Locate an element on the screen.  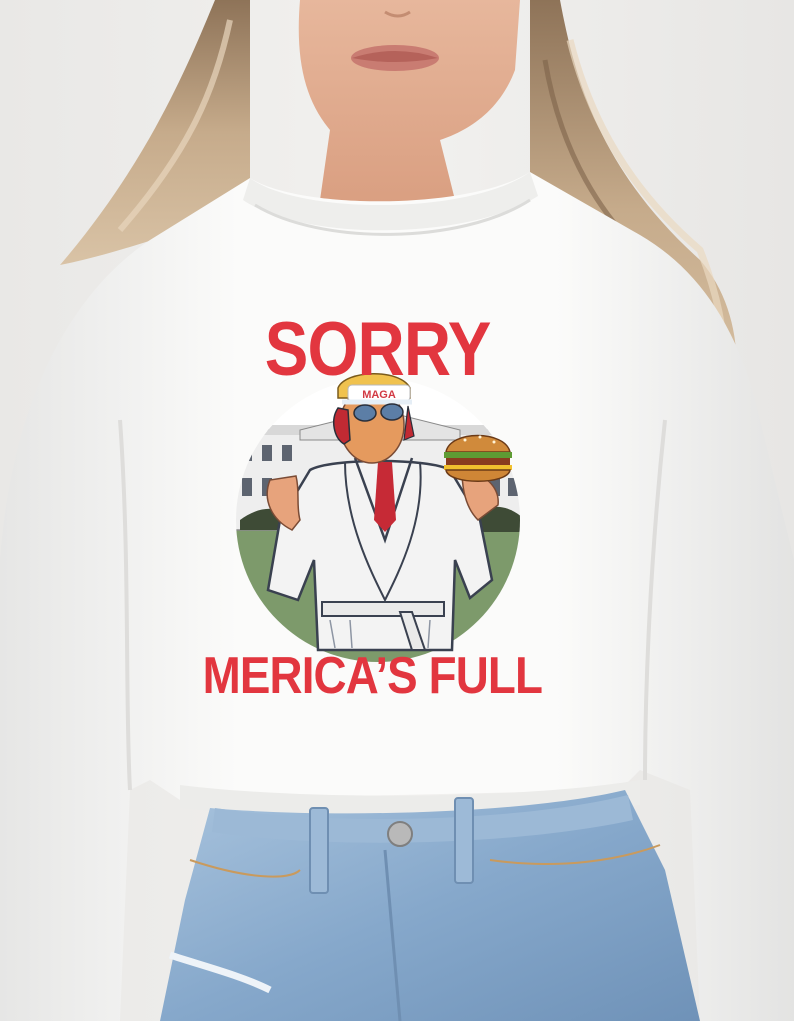
burger is located at coordinates (478, 458).